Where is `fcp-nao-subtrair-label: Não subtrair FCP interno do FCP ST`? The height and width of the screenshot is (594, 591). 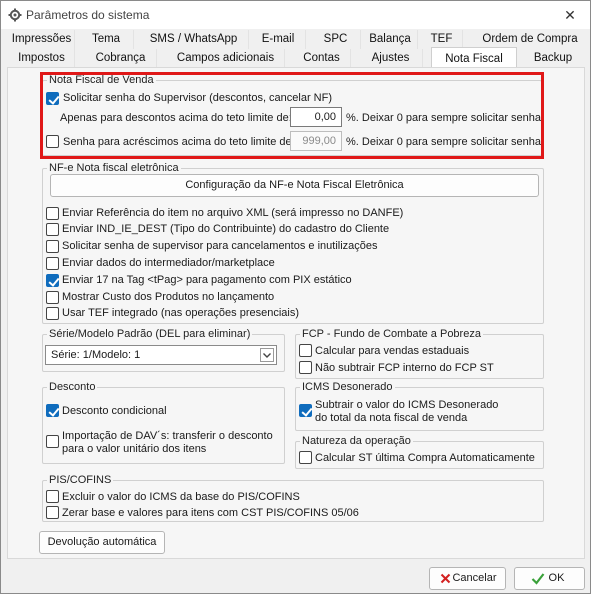 fcp-nao-subtrair-label: Não subtrair FCP interno do FCP ST is located at coordinates (404, 368).